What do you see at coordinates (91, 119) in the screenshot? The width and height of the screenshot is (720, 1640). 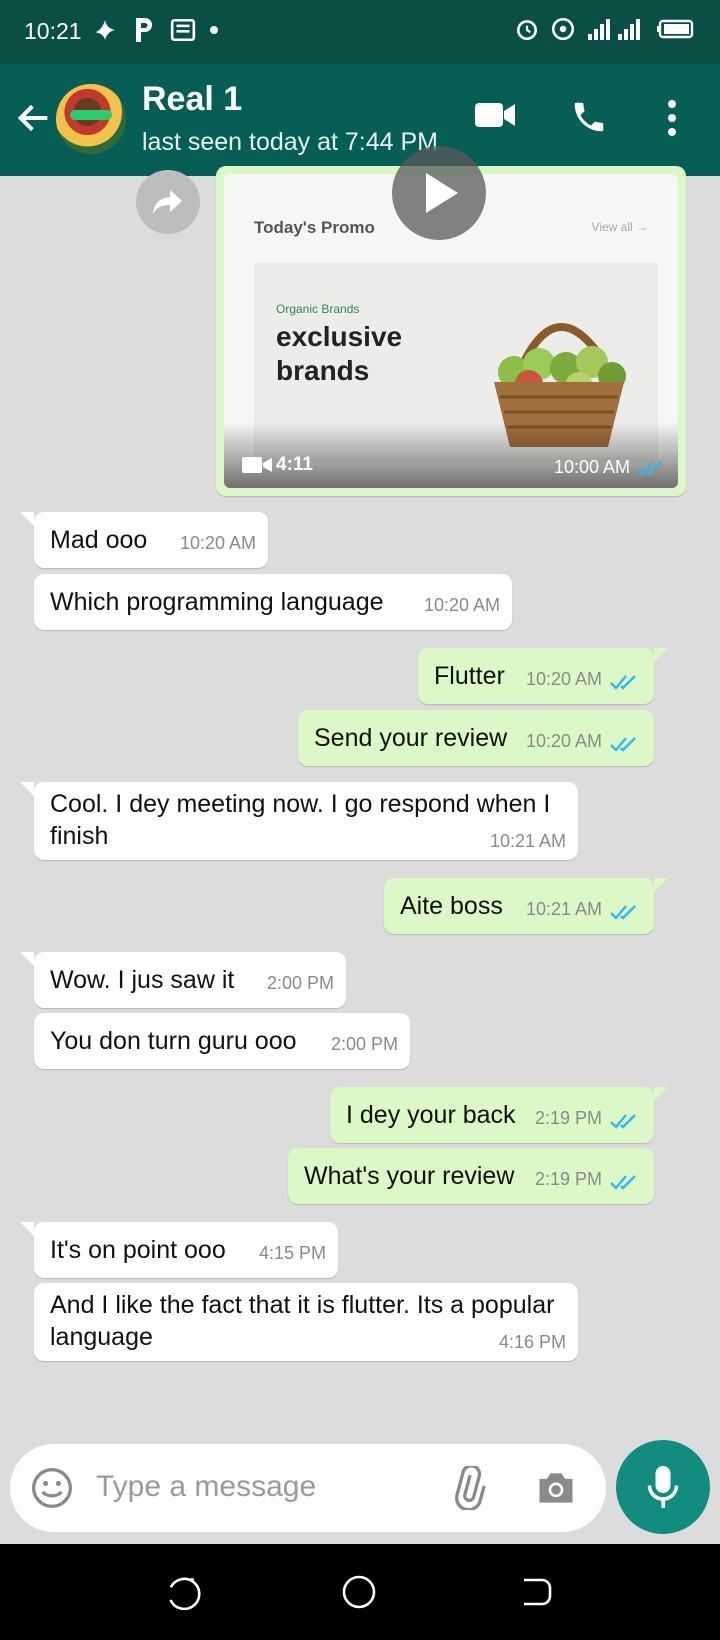 I see `avatar` at bounding box center [91, 119].